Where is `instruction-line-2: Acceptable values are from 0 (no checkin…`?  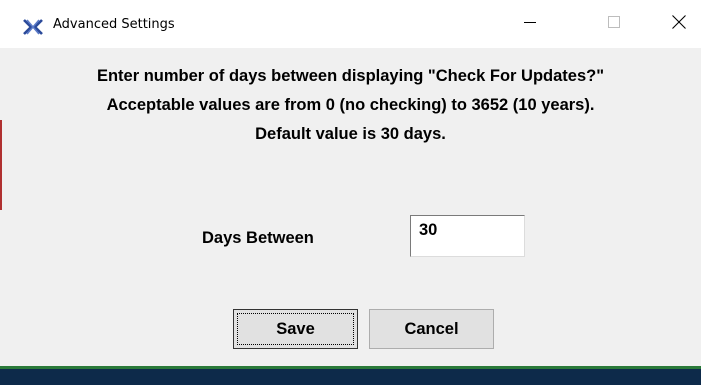 instruction-line-2: Acceptable values are from 0 (no checkin… is located at coordinates (350, 105).